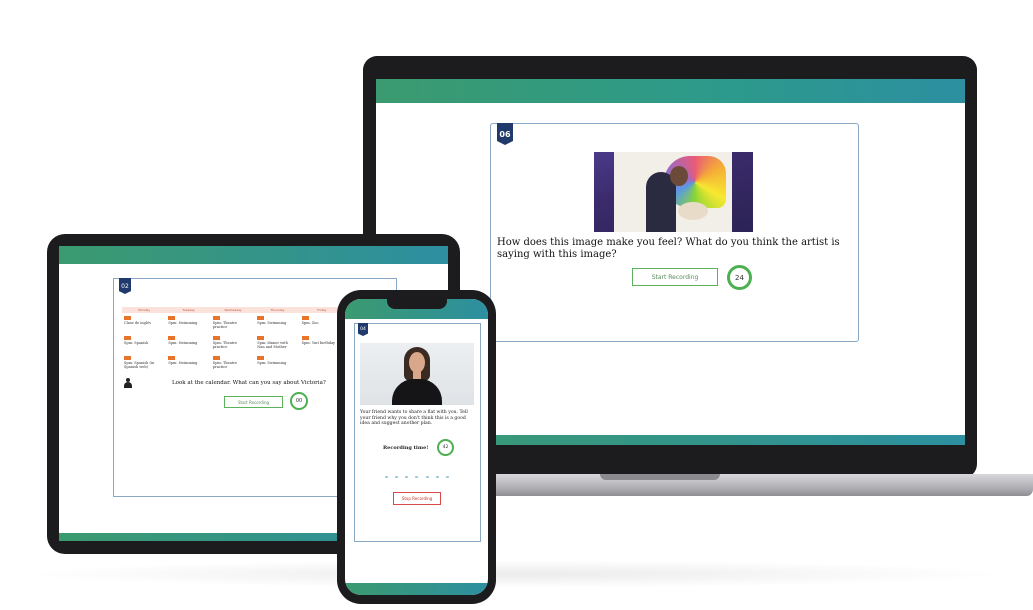 The width and height of the screenshot is (1033, 610). I want to click on event-text: Spm: Spanish (in Spanish web), so click(139, 365).